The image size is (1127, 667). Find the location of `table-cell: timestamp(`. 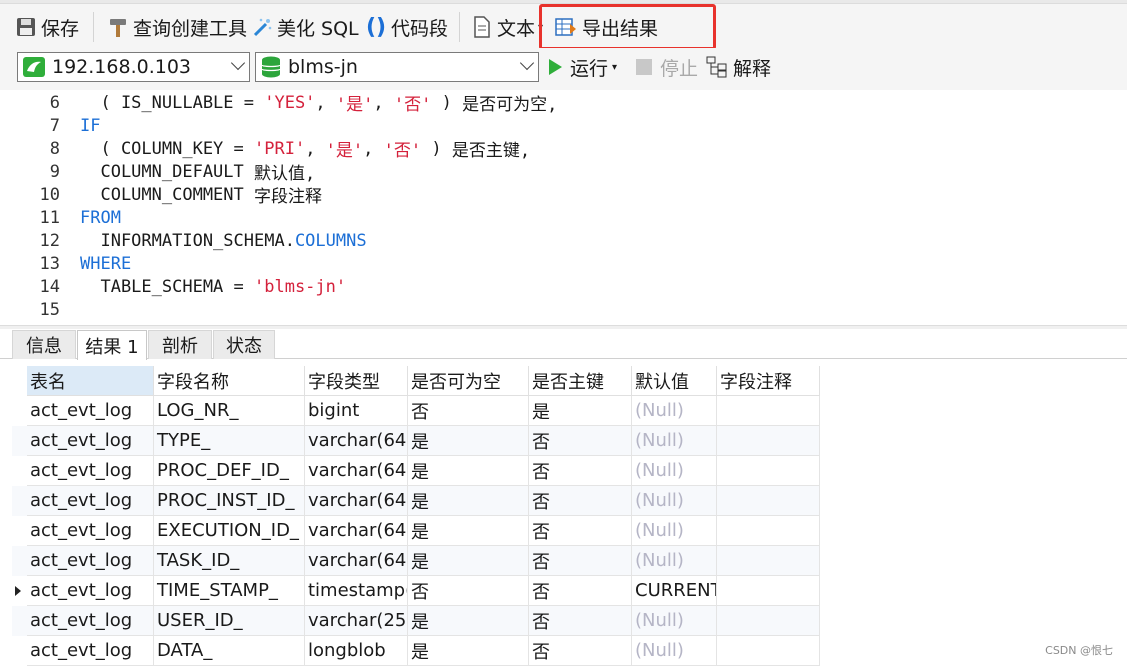

table-cell: timestamp( is located at coordinates (356, 591).